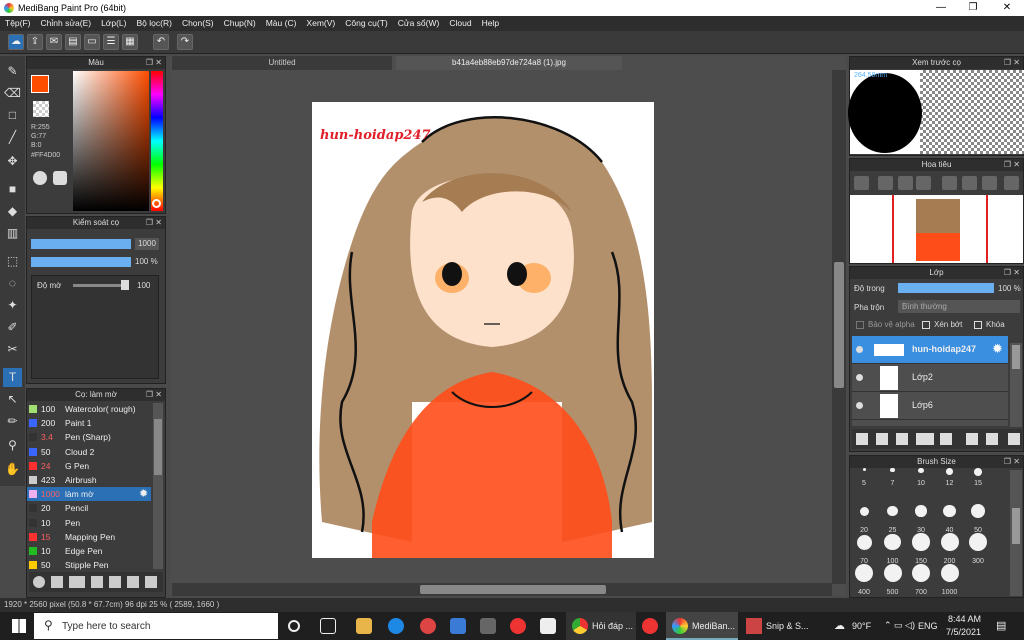 The height and width of the screenshot is (640, 1024). What do you see at coordinates (12, 93) in the screenshot?
I see `eraser-tool-icon: ⌫` at bounding box center [12, 93].